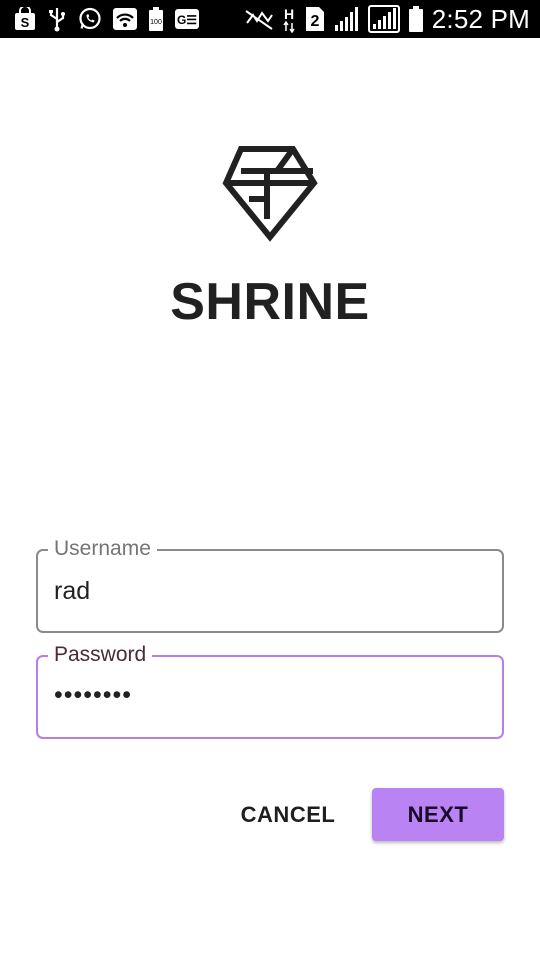 The width and height of the screenshot is (540, 960). I want to click on cancel-button: CANCEL, so click(288, 815).